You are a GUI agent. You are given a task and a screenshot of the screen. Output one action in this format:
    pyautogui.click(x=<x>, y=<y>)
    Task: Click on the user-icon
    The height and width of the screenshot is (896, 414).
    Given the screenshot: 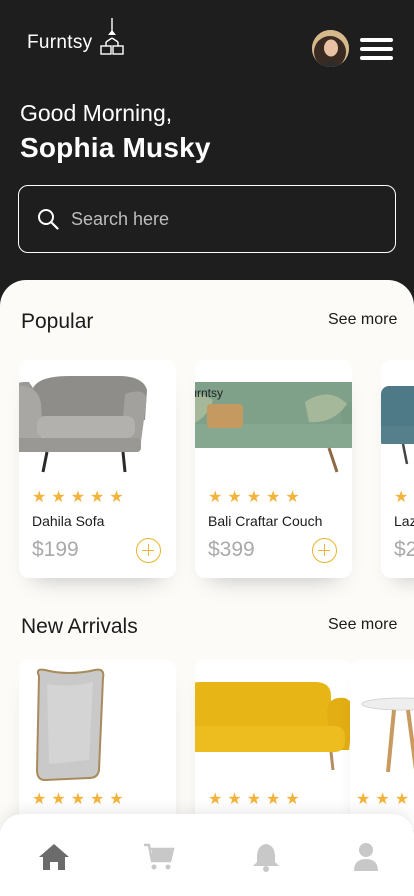 What is the action you would take?
    pyautogui.click(x=366, y=857)
    